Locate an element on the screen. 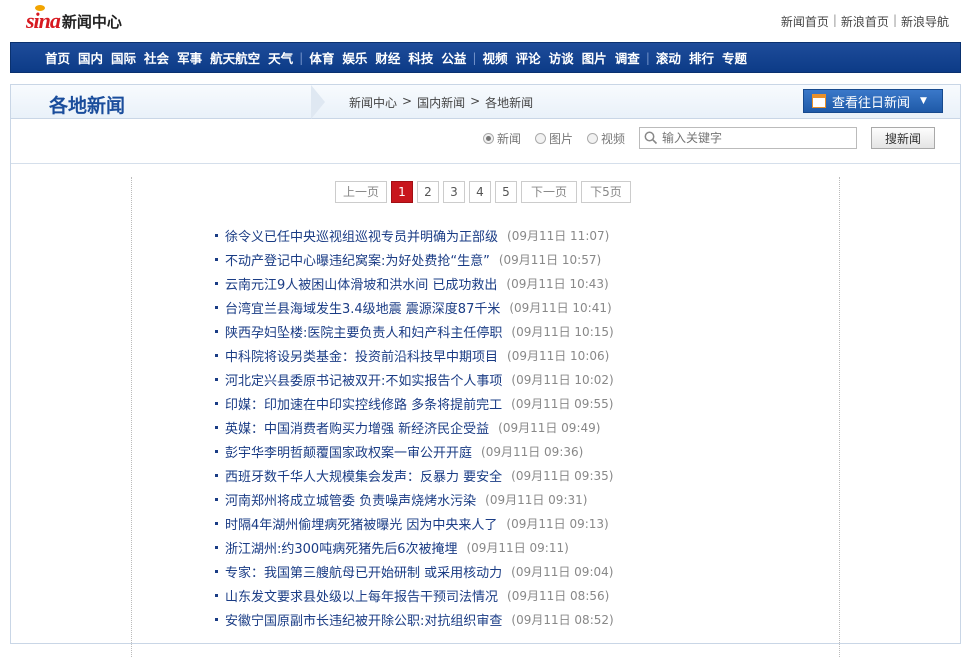 This screenshot has width=971, height=657. news-title-link: 河北定兴县委原书记被双开:不如实报告个人事项 is located at coordinates (363, 379).